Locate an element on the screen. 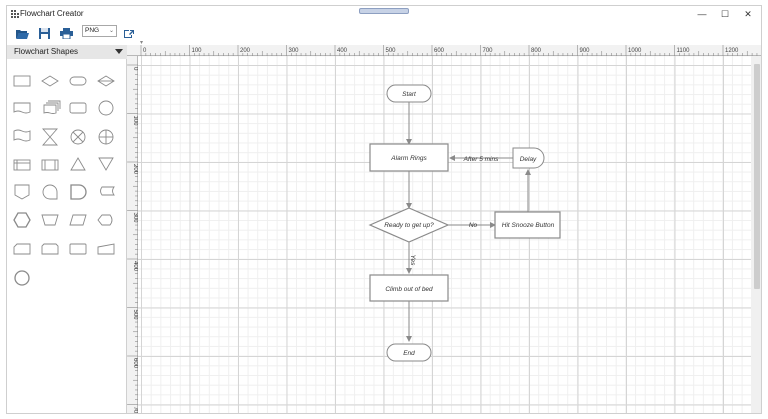 The height and width of the screenshot is (419, 768). open-button is located at coordinates (22, 33).